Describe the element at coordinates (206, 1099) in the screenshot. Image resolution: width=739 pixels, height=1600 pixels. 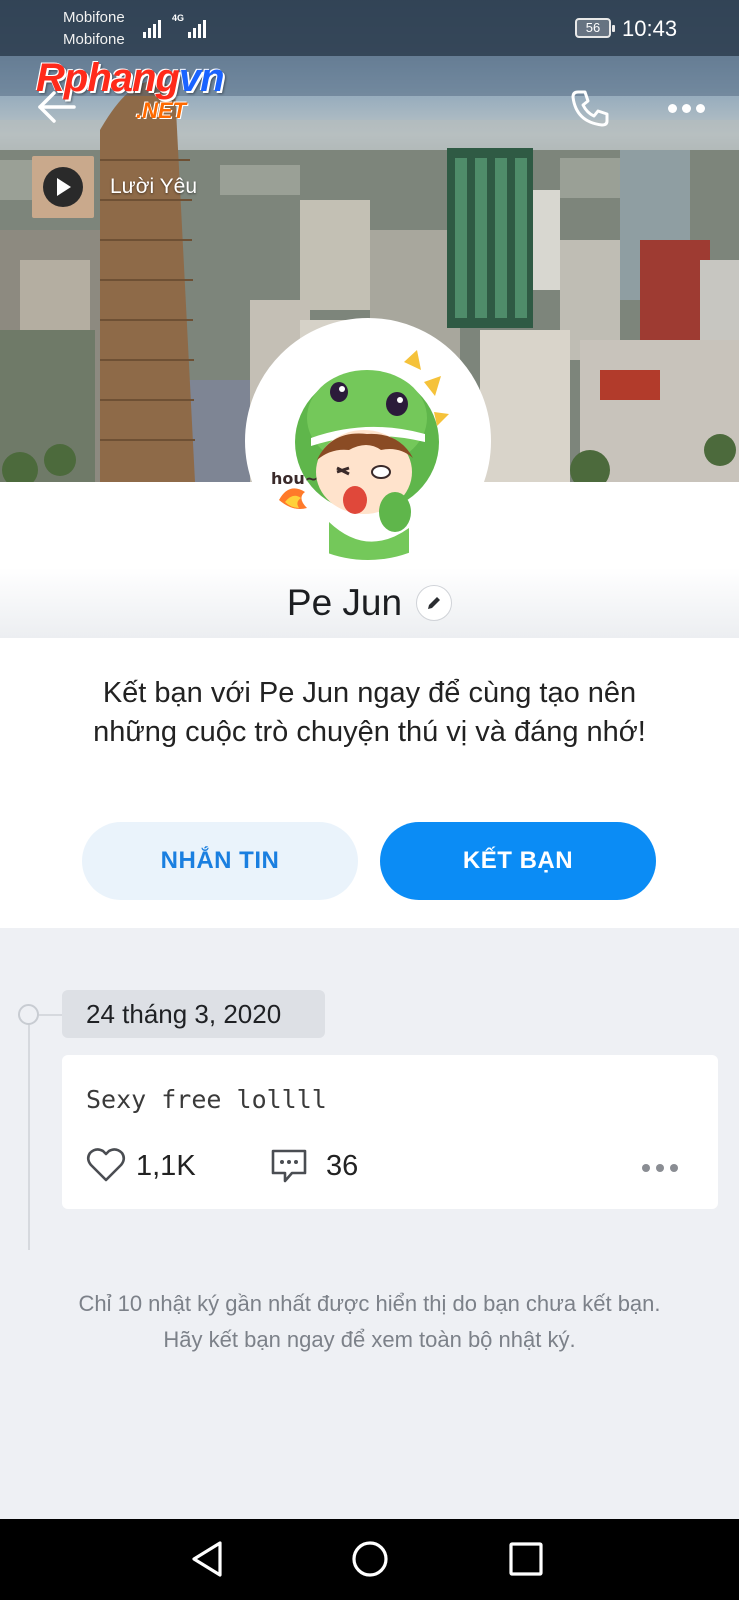
I see `post-text: Sexy free lollll` at that location.